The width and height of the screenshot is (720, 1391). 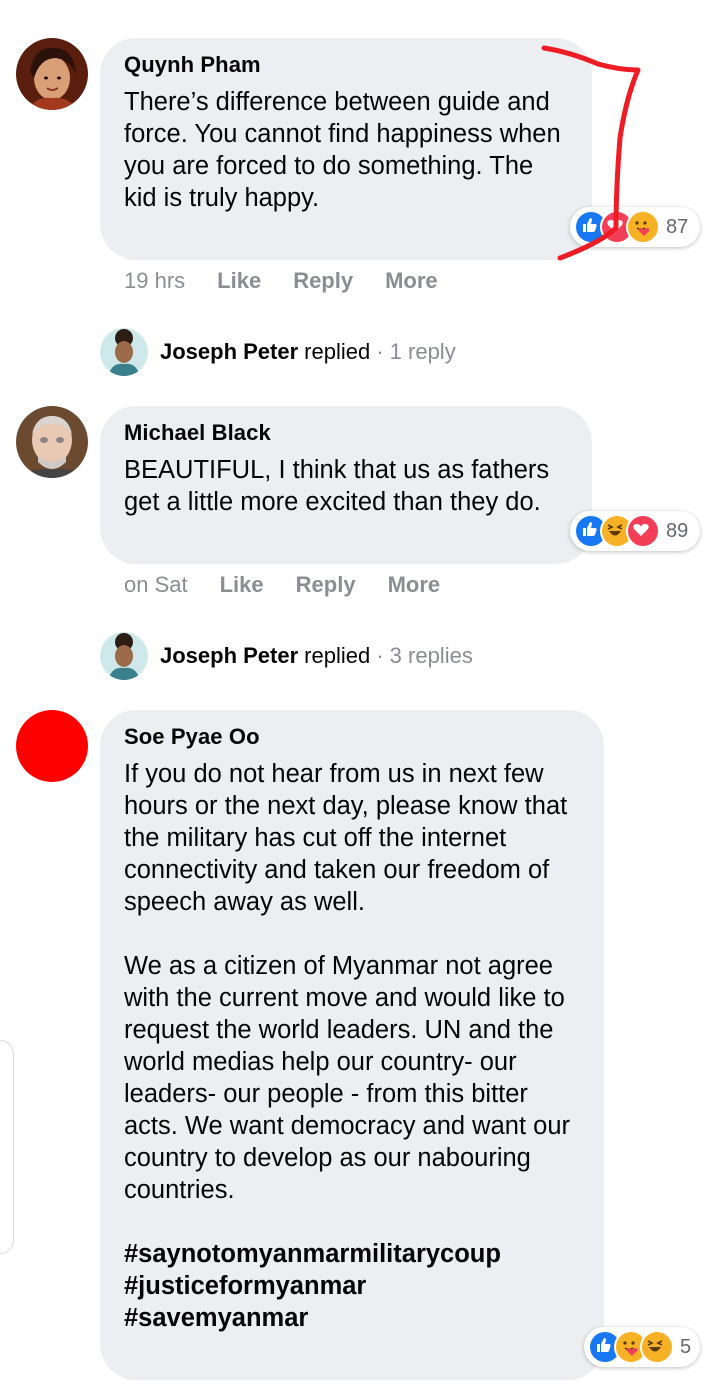 What do you see at coordinates (346, 433) in the screenshot?
I see `comment-author: Michael Black` at bounding box center [346, 433].